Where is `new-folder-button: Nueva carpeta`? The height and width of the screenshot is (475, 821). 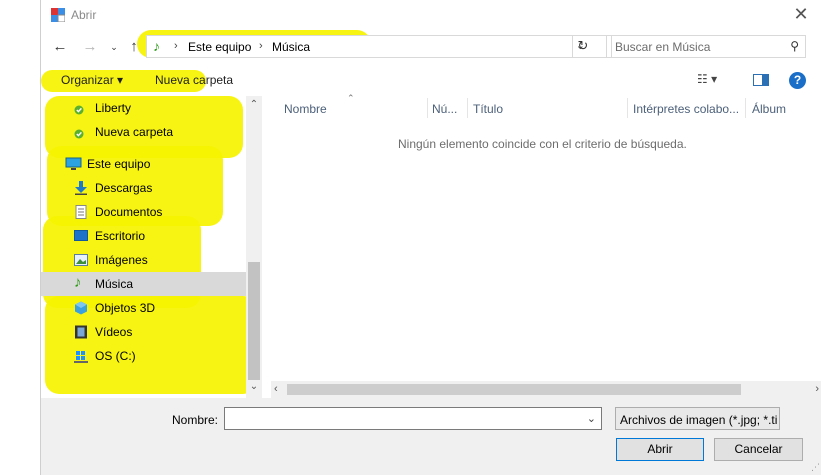
new-folder-button: Nueva carpeta is located at coordinates (194, 80).